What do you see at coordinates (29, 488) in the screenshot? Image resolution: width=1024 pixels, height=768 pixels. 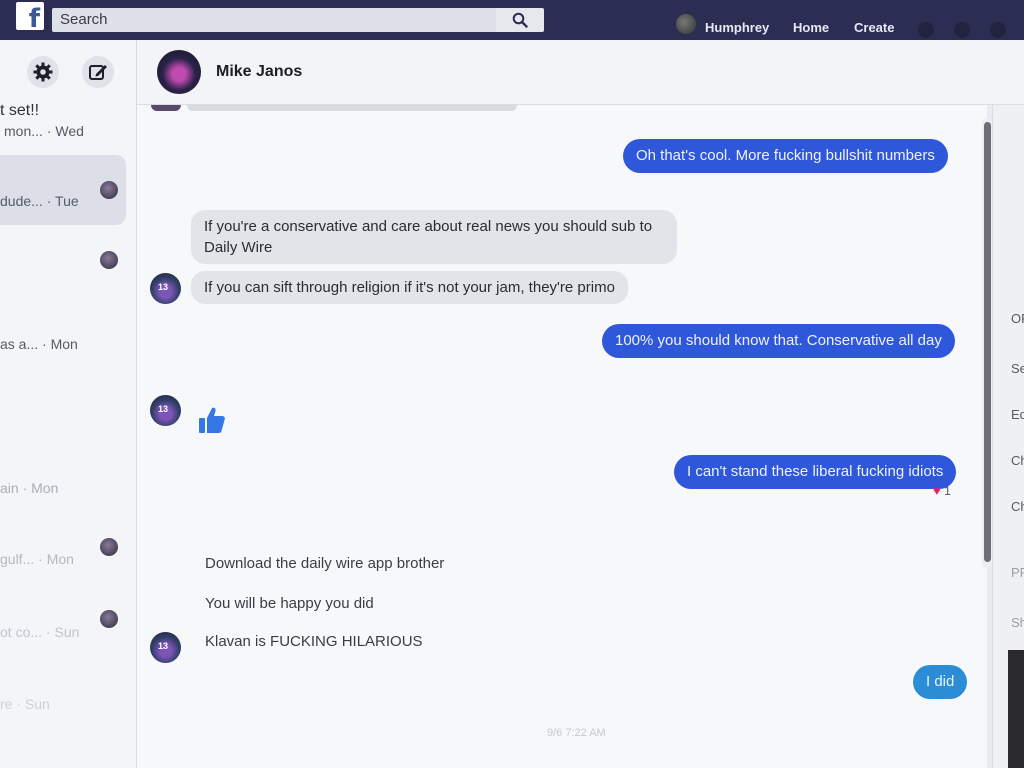 I see `conversation-snippet: ain · Mon` at bounding box center [29, 488].